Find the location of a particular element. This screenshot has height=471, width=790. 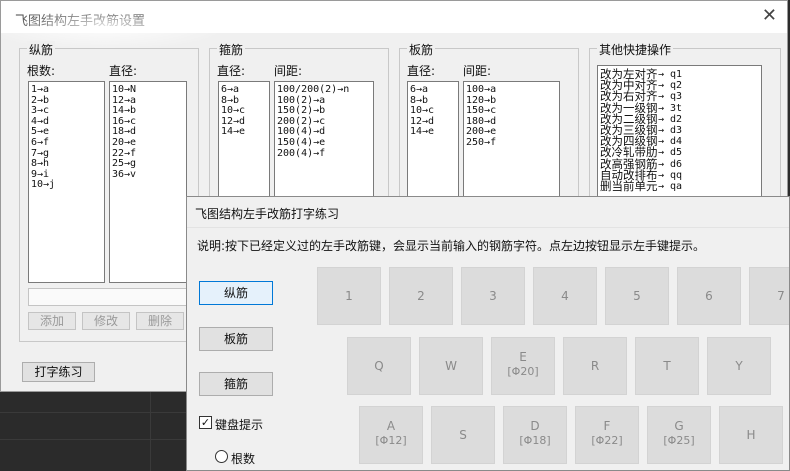

list-item: 100/200(2)→n is located at coordinates (324, 90).